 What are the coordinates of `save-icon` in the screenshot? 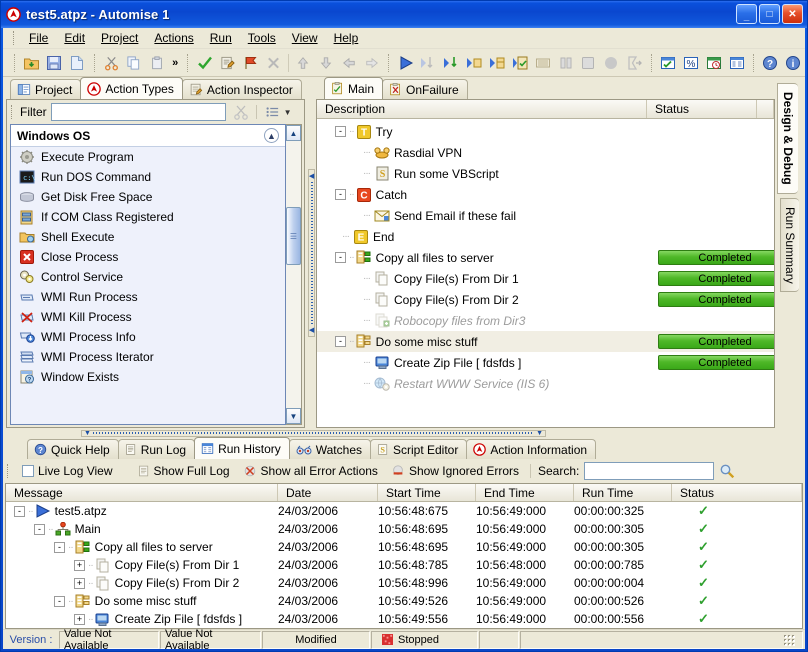 It's located at (54, 63).